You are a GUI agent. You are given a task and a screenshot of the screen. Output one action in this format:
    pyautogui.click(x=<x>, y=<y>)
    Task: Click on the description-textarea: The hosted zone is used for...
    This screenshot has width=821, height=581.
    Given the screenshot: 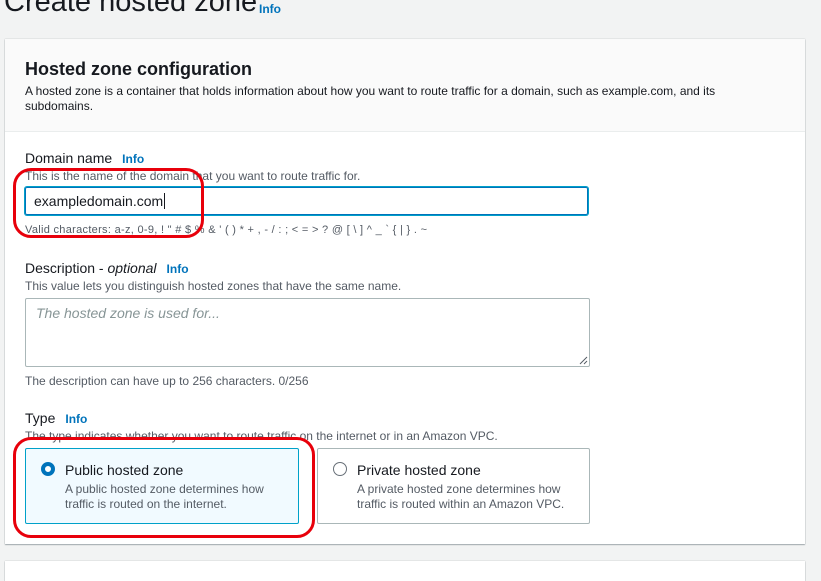 What is the action you would take?
    pyautogui.click(x=307, y=332)
    